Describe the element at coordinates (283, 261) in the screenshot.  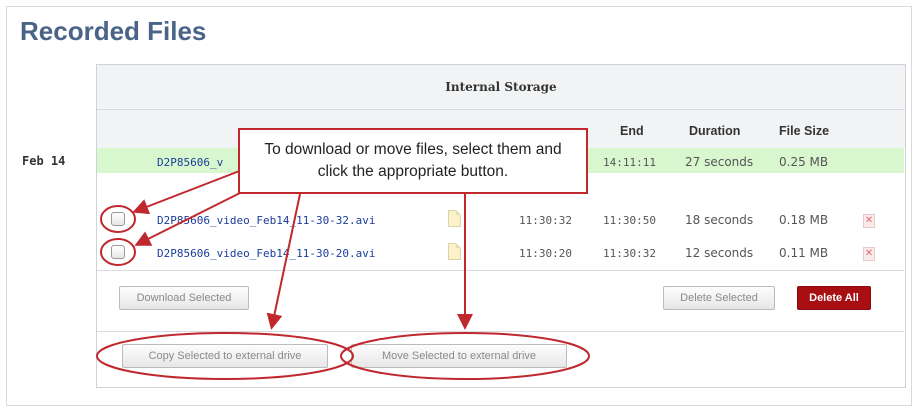
I see `annotation-arrow-copy` at that location.